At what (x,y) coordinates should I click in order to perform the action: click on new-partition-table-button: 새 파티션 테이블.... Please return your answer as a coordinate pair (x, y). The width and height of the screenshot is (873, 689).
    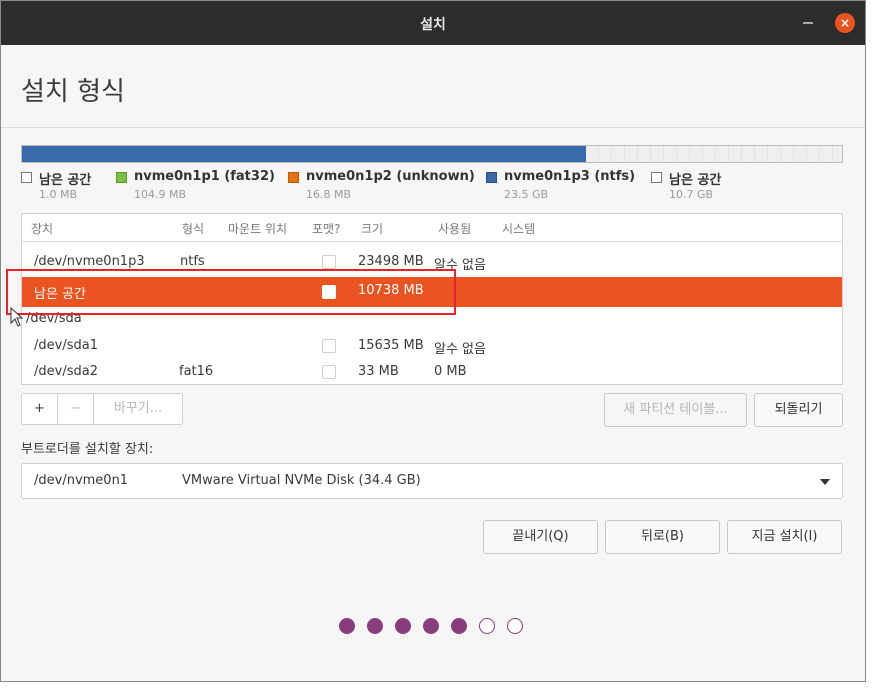
    Looking at the image, I should click on (675, 410).